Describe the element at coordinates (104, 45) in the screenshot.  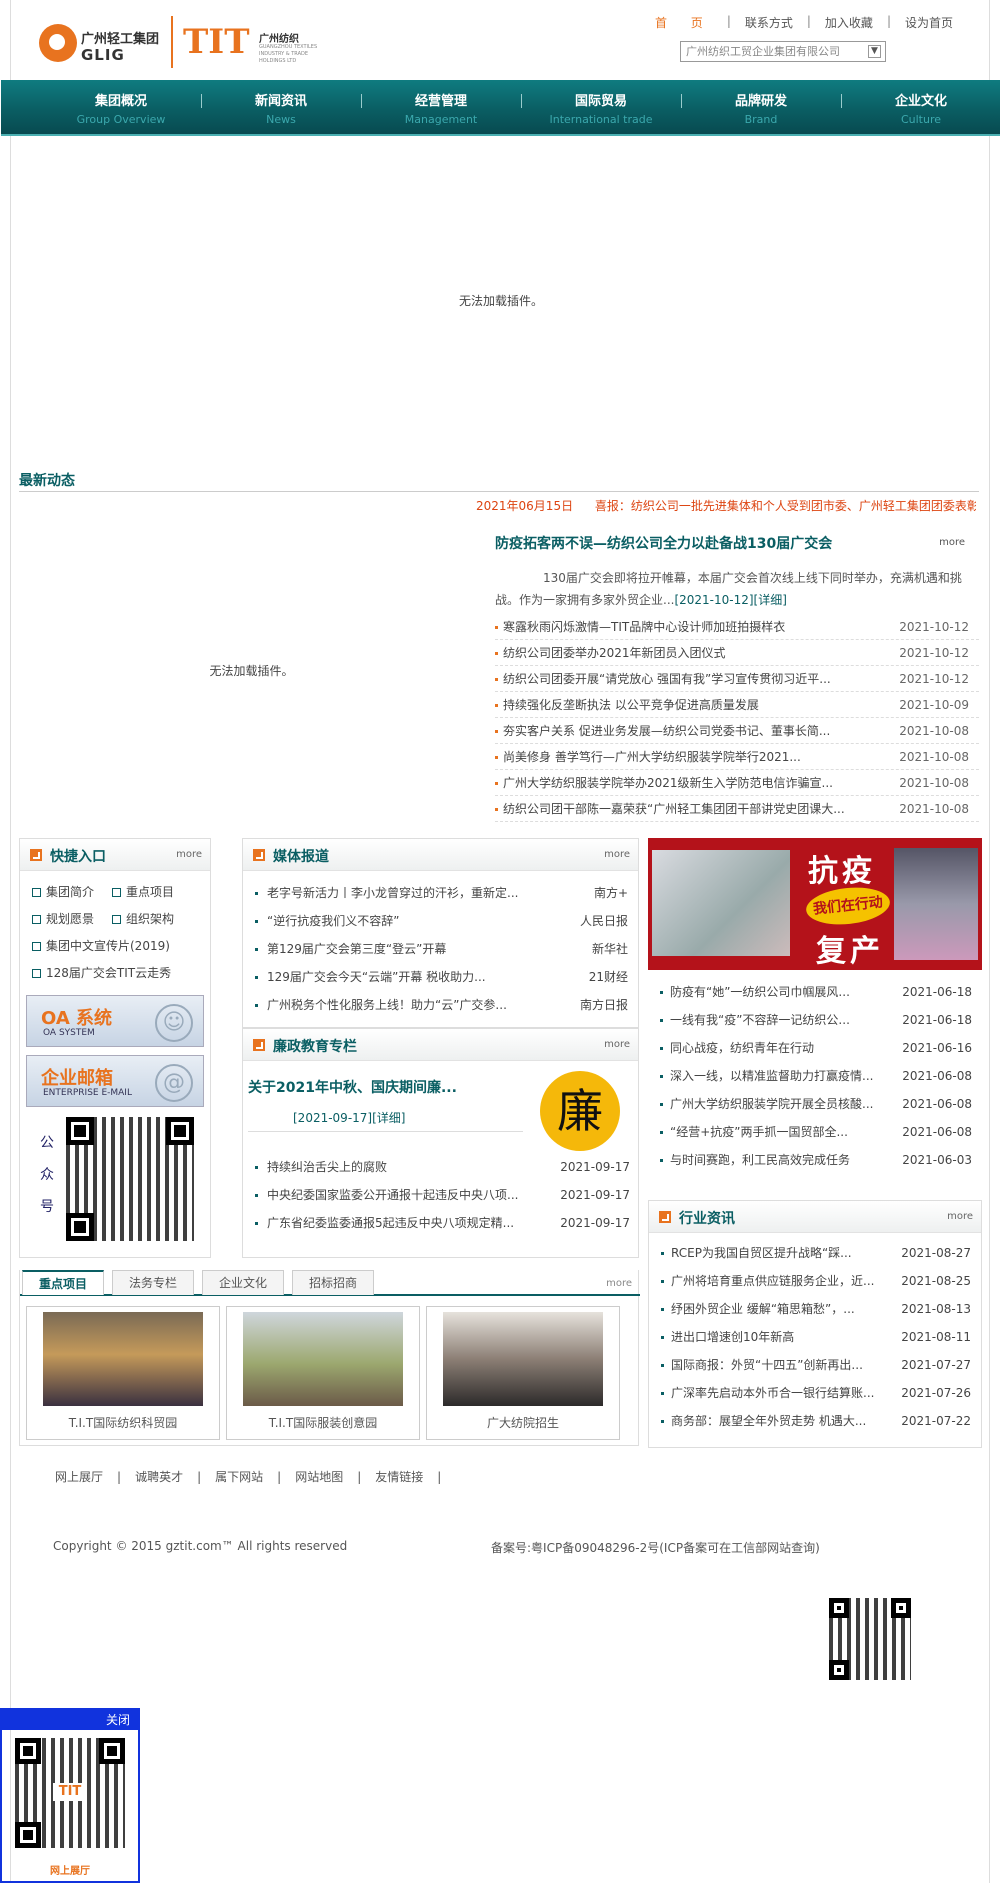
I see `glig-logo: 广州轻工集团 GLIG` at that location.